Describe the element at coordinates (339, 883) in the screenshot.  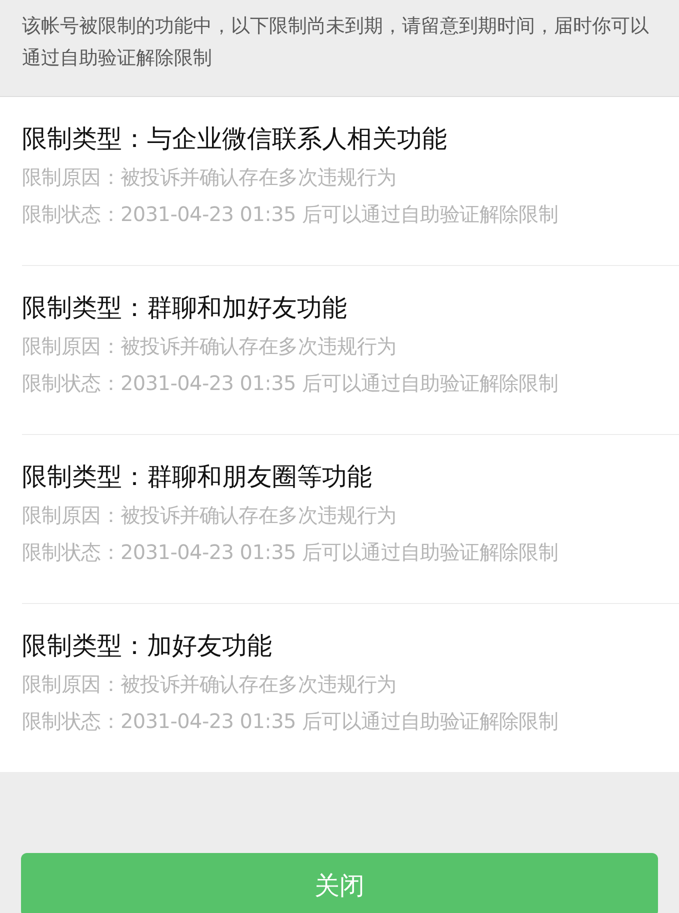
I see `close-button: 关闭` at that location.